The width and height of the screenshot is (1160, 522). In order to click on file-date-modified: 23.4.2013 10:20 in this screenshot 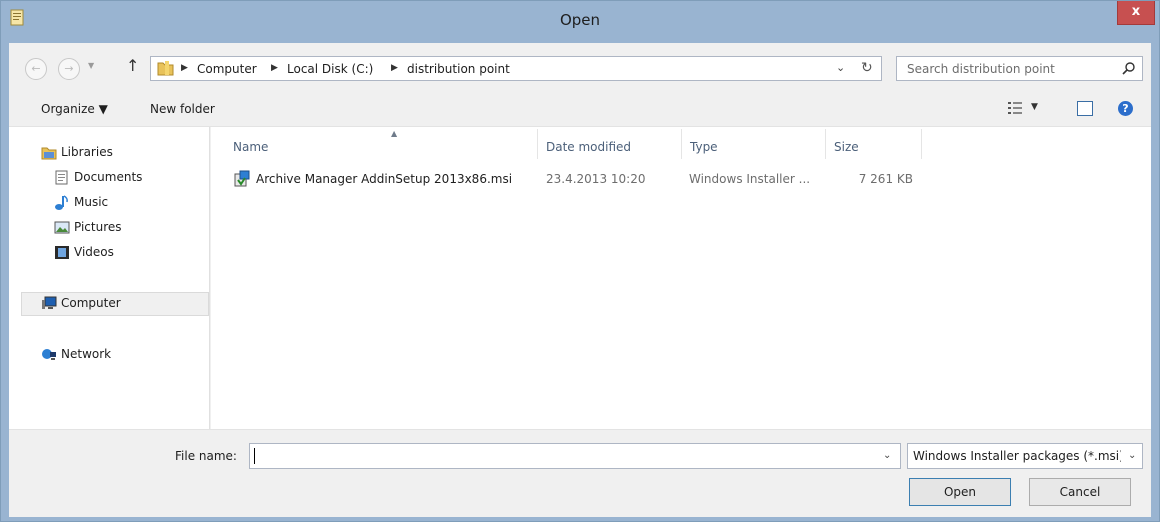, I will do `click(596, 179)`.